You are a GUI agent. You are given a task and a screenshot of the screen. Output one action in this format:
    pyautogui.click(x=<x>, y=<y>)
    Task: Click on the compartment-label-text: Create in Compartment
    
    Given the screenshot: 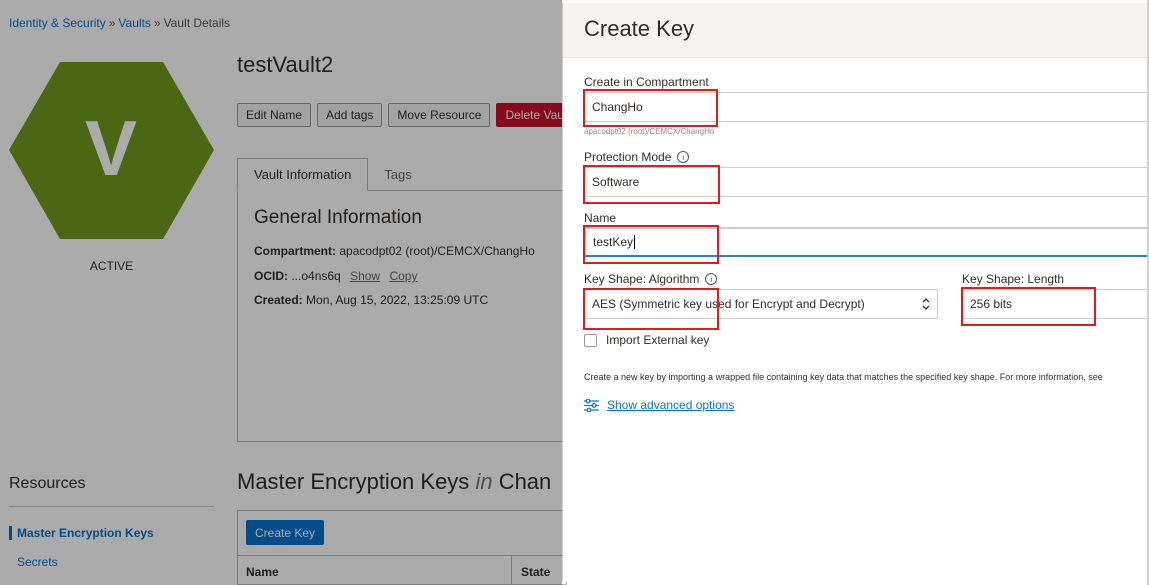 What is the action you would take?
    pyautogui.click(x=646, y=82)
    